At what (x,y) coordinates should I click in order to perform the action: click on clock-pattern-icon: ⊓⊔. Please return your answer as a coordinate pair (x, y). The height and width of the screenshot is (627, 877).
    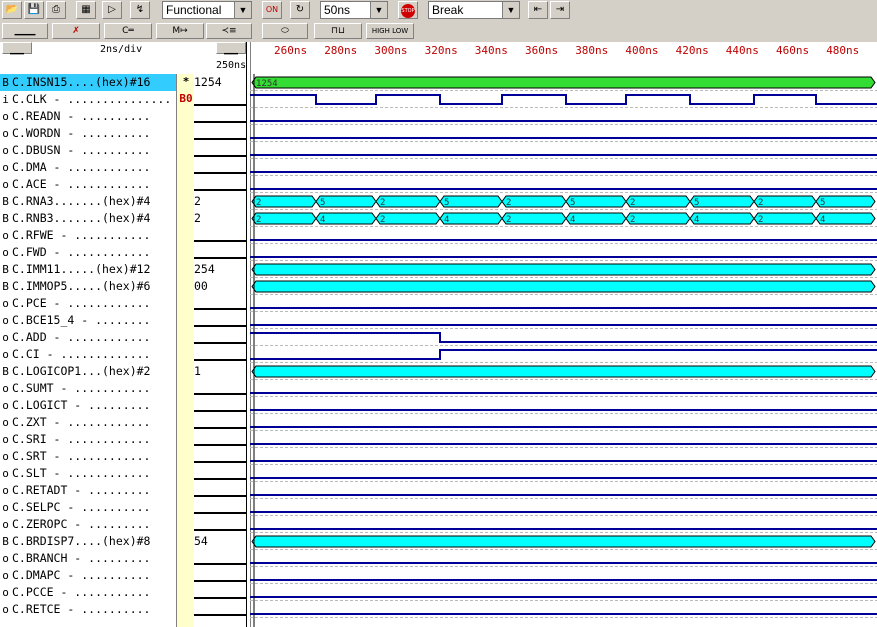
    Looking at the image, I should click on (338, 31).